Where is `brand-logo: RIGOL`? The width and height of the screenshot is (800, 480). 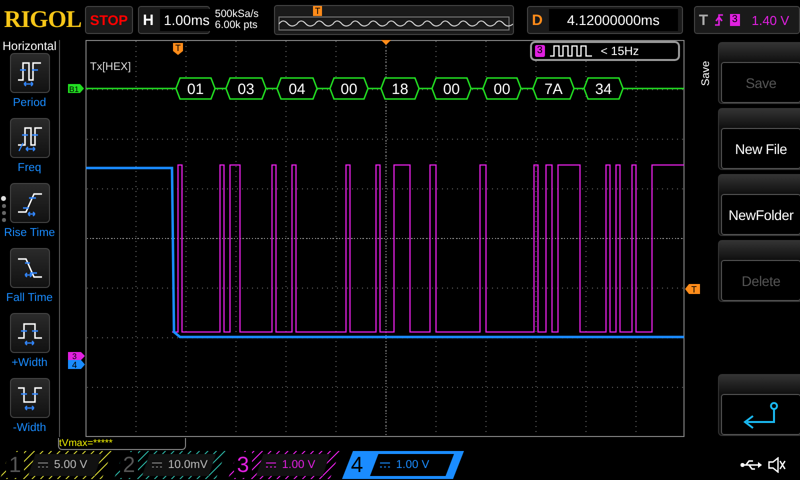
brand-logo: RIGOL is located at coordinates (42, 20).